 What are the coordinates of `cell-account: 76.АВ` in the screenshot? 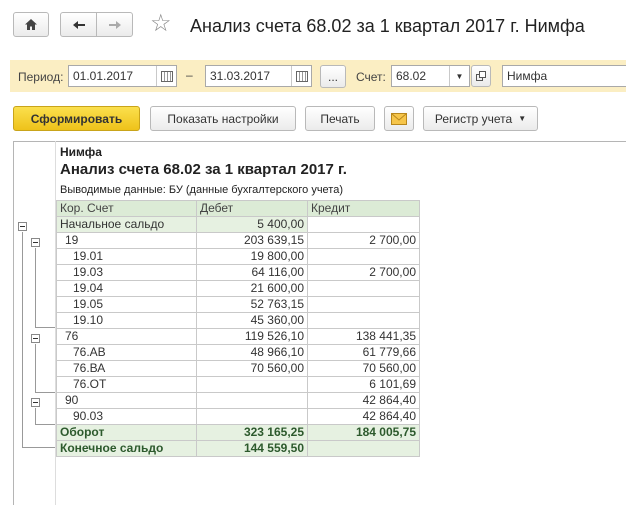 It's located at (126, 352).